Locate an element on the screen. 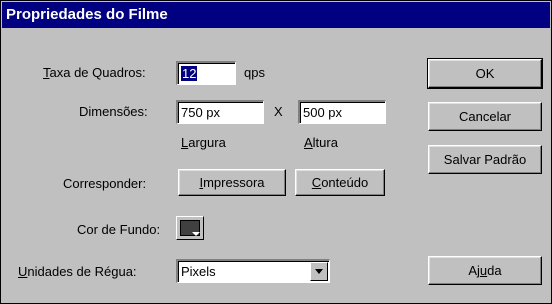 Image resolution: width=552 pixels, height=304 pixels. width-caption: Largura is located at coordinates (203, 142).